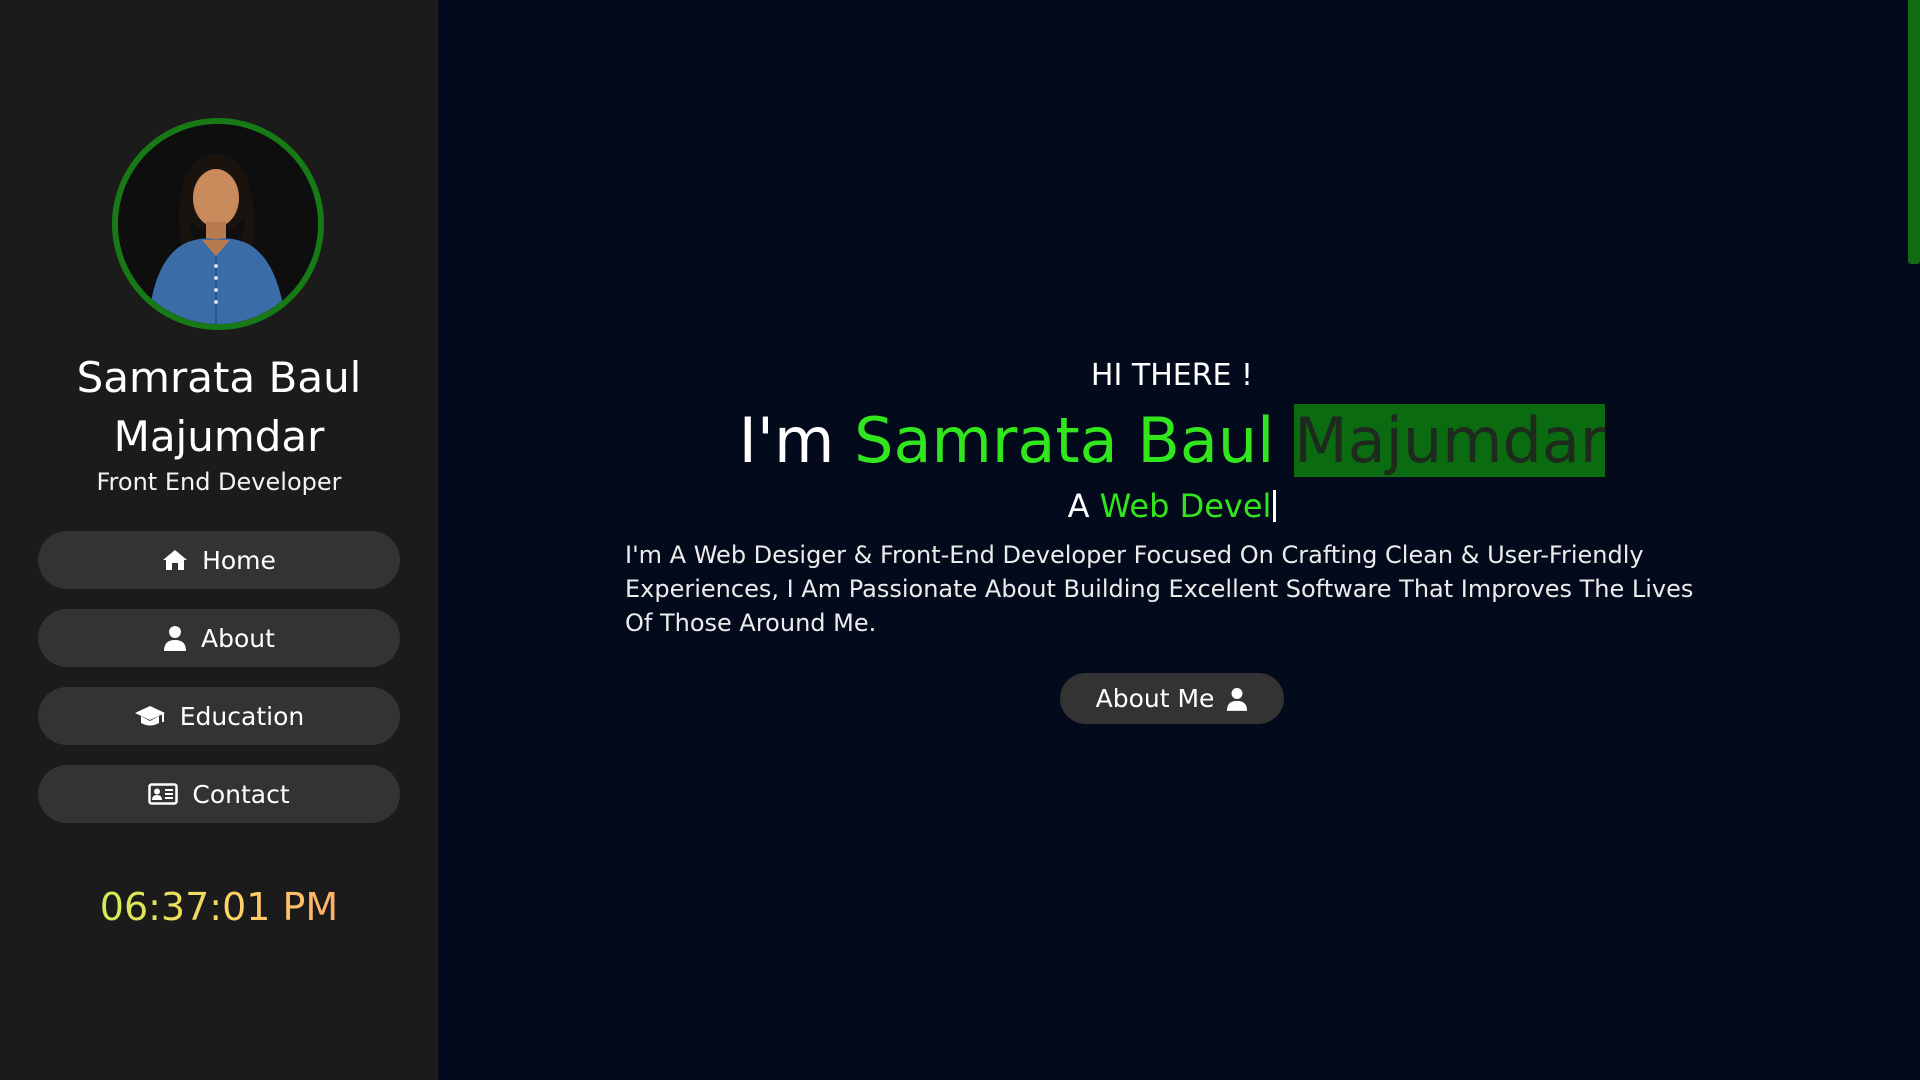 The width and height of the screenshot is (1920, 1080). I want to click on nav-about-button: About, so click(219, 638).